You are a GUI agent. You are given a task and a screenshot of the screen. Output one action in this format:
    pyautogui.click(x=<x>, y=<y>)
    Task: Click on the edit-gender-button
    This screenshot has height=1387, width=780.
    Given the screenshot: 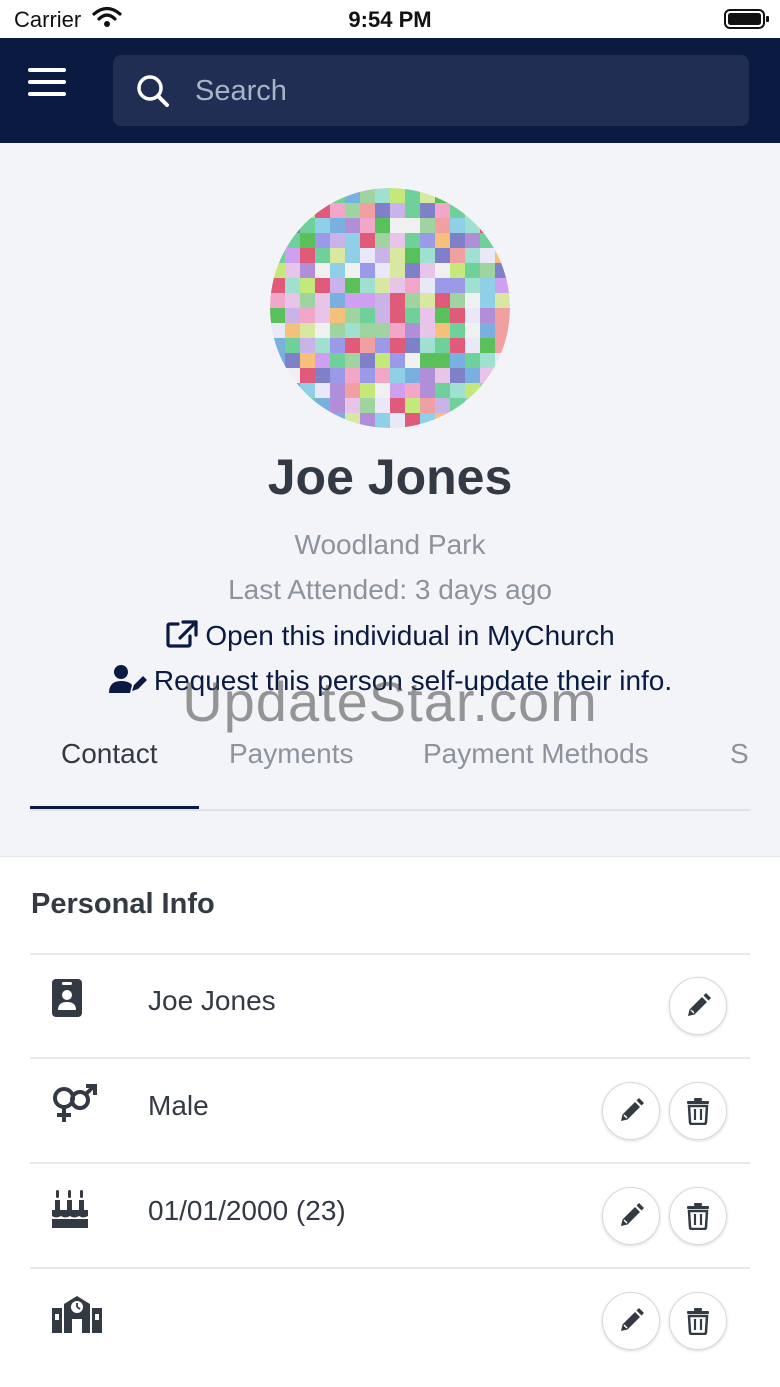 What is the action you would take?
    pyautogui.click(x=631, y=1111)
    